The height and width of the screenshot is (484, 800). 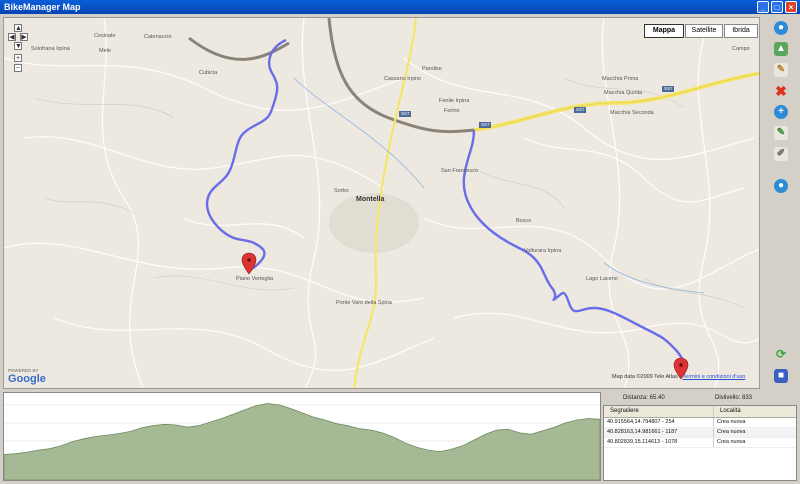 I want to click on elevation-area, so click(x=302, y=441).